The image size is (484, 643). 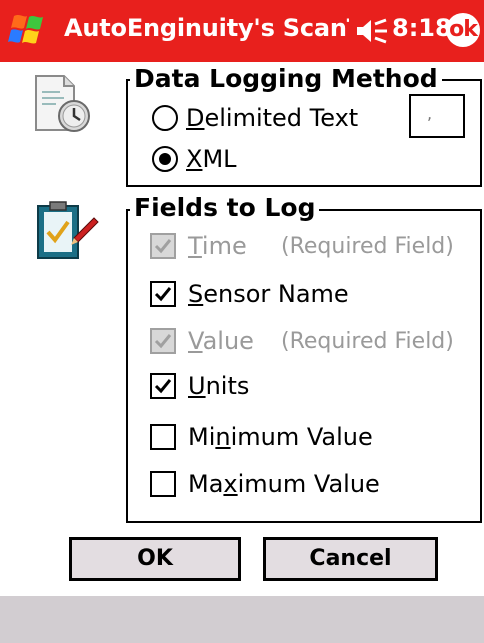 What do you see at coordinates (422, 28) in the screenshot?
I see `clock: 8:18` at bounding box center [422, 28].